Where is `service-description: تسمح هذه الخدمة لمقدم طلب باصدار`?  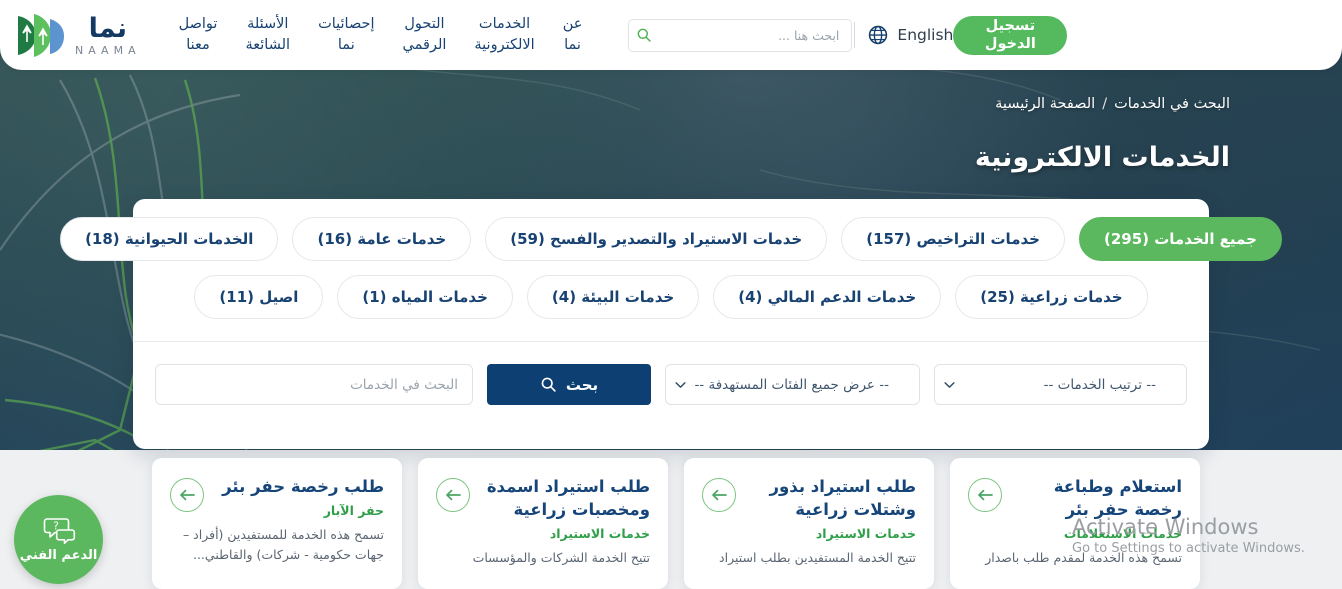
service-description: تسمح هذه الخدمة لمقدم طلب باصدار is located at coordinates (1083, 557).